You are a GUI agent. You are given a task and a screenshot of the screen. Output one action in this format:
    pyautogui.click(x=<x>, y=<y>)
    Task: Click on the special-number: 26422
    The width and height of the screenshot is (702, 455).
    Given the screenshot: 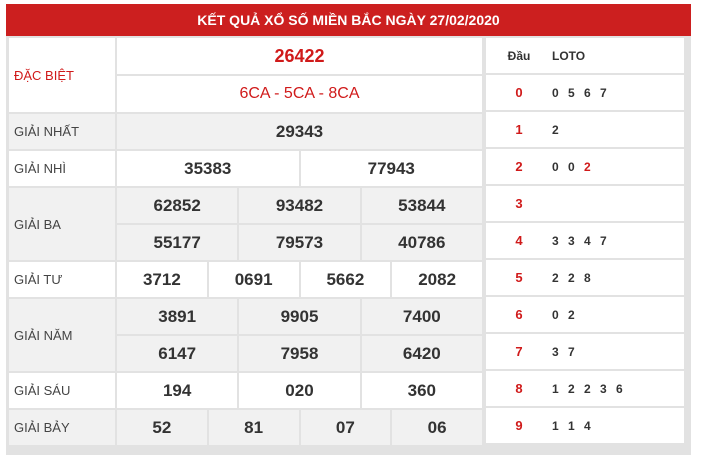 What is the action you would take?
    pyautogui.click(x=299, y=56)
    